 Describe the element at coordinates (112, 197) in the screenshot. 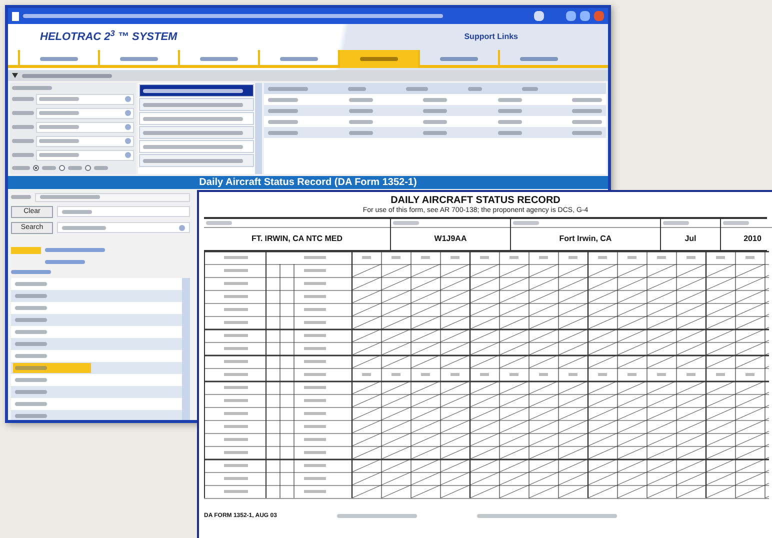

I see `date-range-field` at that location.